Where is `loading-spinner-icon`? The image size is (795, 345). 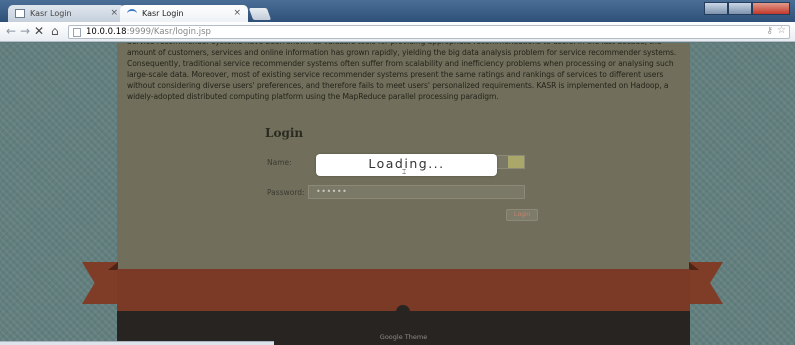
loading-spinner-icon is located at coordinates (132, 13).